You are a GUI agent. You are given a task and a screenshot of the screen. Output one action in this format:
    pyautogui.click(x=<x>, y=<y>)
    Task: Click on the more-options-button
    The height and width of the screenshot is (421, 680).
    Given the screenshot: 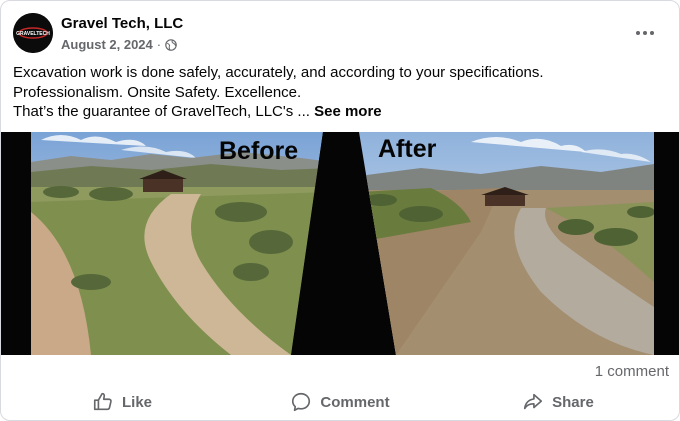 What is the action you would take?
    pyautogui.click(x=645, y=33)
    